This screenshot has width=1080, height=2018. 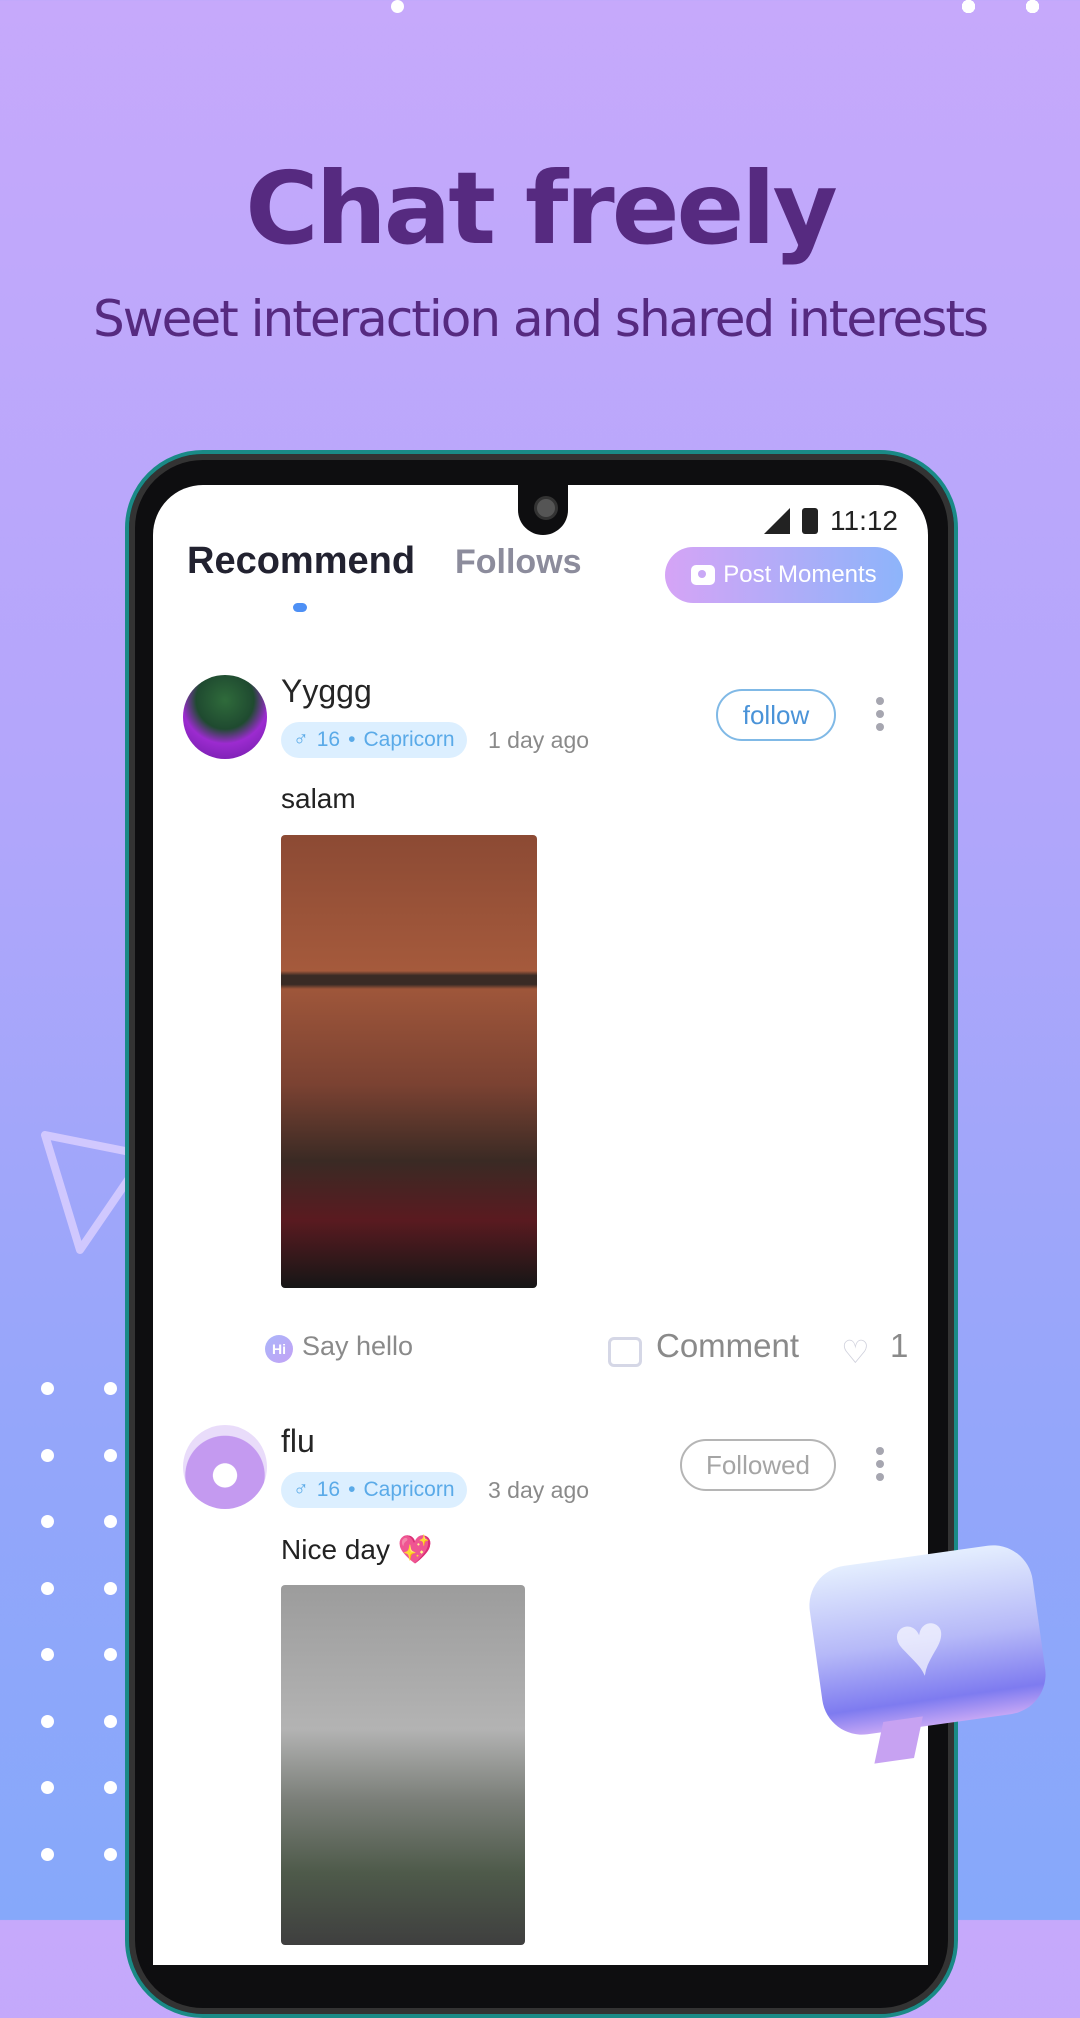 I want to click on post-time: 1 day ago, so click(x=539, y=740).